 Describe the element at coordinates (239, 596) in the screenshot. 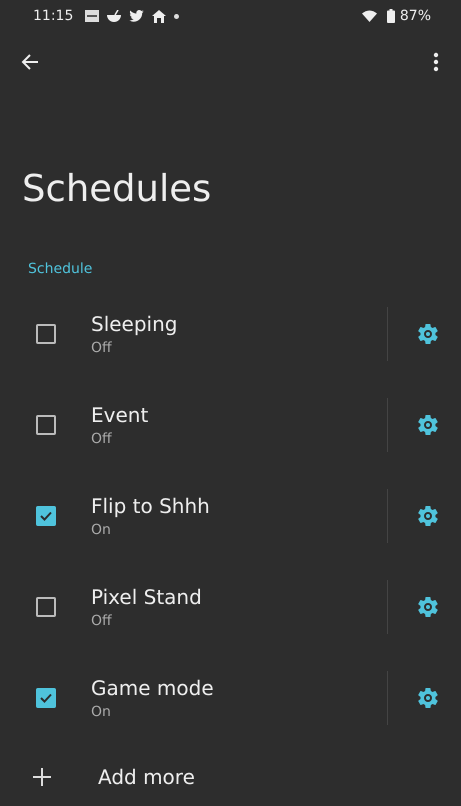

I see `schedule-name: Pixel Stand` at that location.